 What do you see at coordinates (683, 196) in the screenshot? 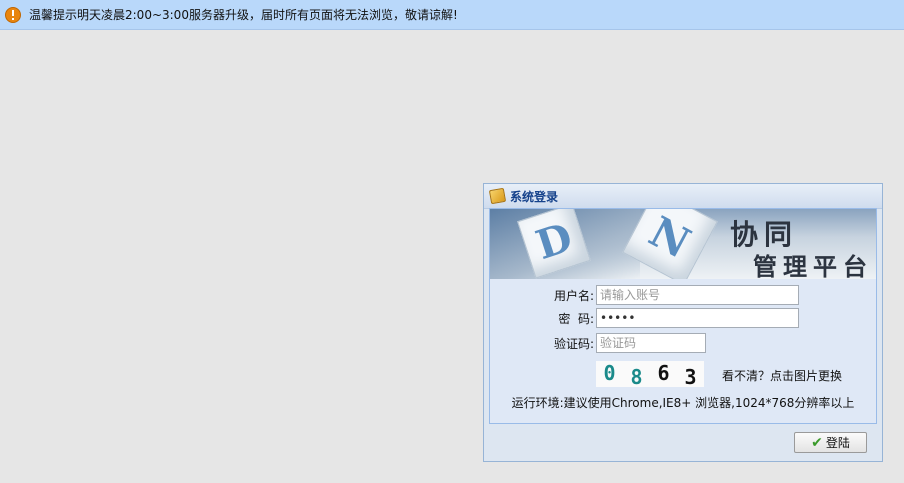
I see `panel-header: 系统登录` at bounding box center [683, 196].